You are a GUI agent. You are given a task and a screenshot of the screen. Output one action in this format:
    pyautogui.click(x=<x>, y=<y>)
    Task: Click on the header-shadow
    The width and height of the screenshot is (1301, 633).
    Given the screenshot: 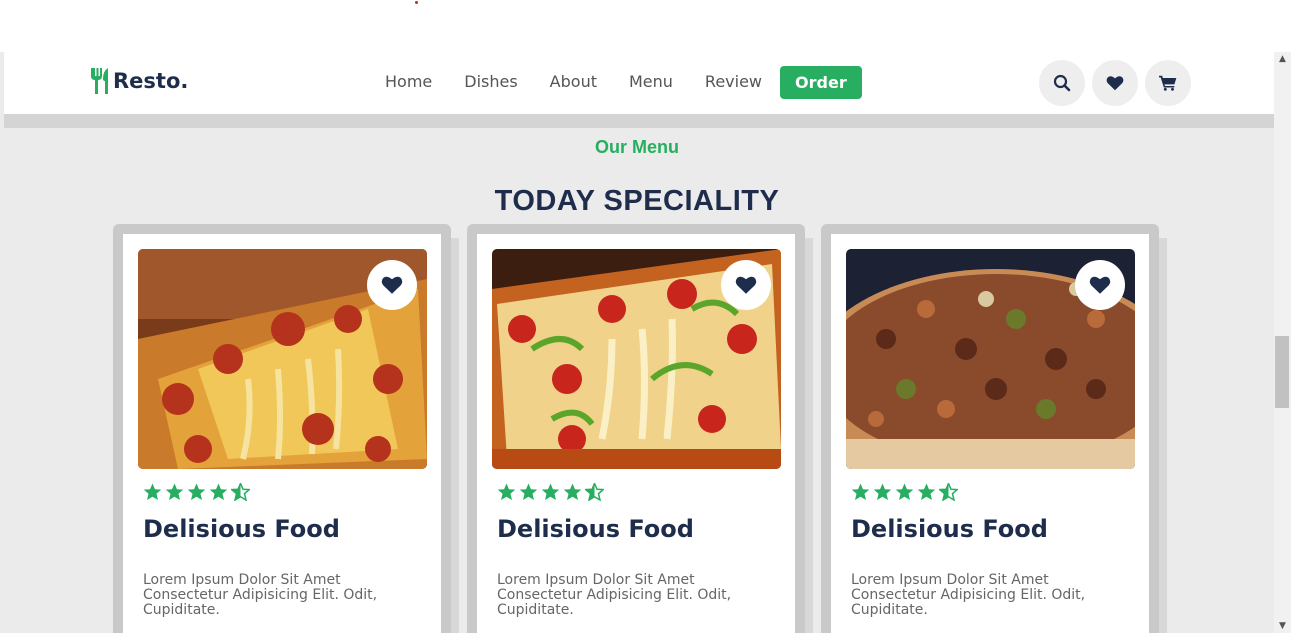 What is the action you would take?
    pyautogui.click(x=639, y=121)
    